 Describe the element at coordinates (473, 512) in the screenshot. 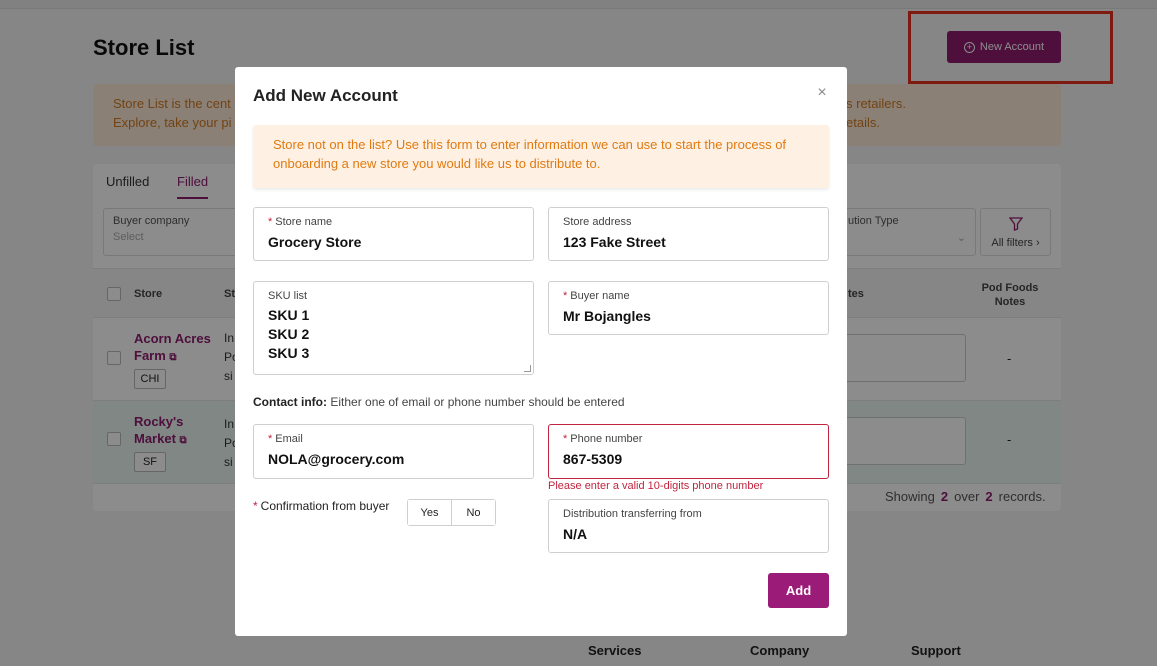

I see `no-button: No` at that location.